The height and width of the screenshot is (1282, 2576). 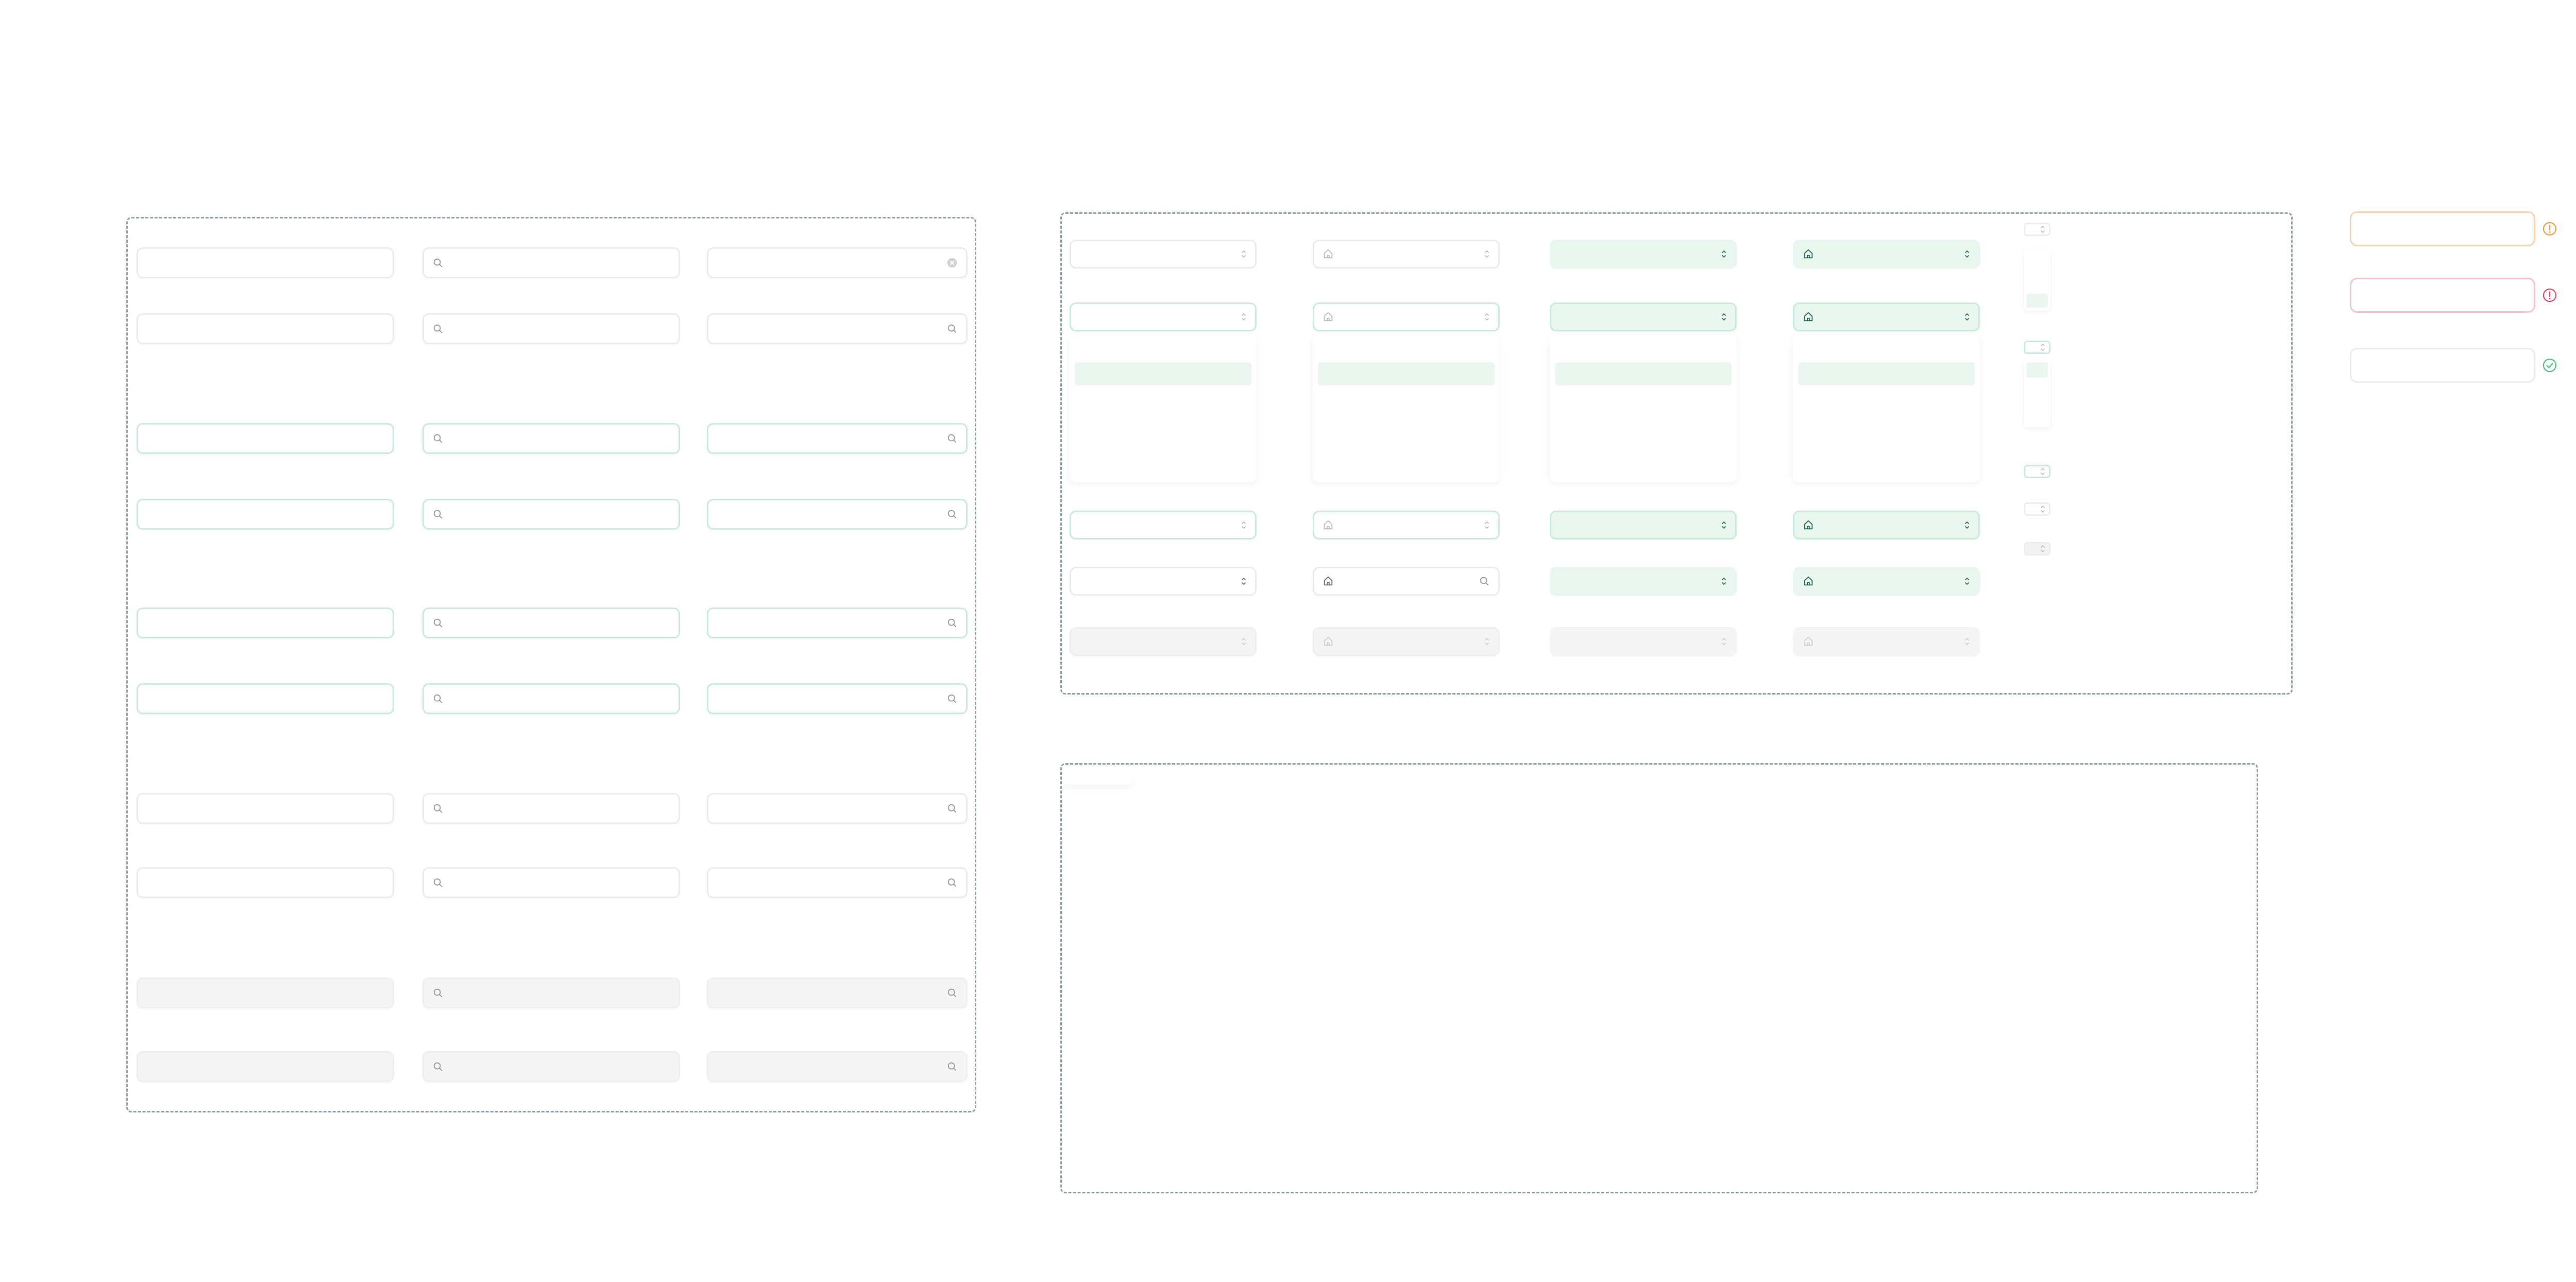 I want to click on error-state-input, so click(x=2442, y=295).